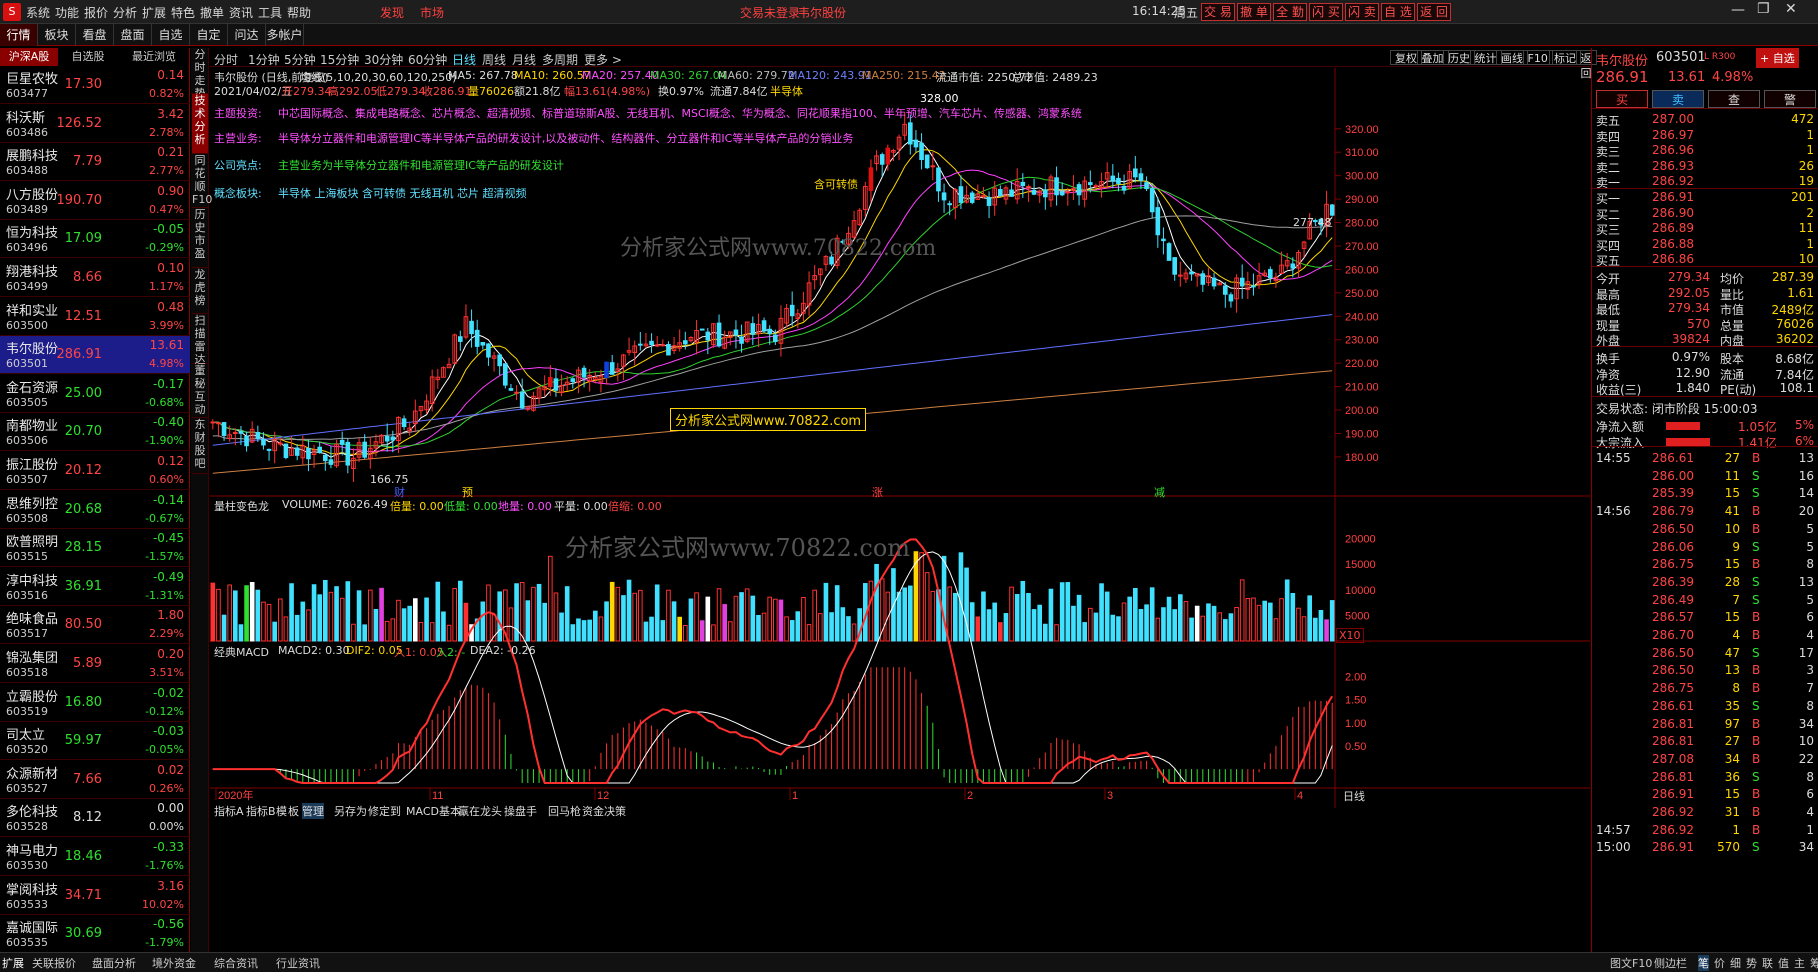 The width and height of the screenshot is (1818, 972). Describe the element at coordinates (1734, 99) in the screenshot. I see `trade-button: 查` at that location.